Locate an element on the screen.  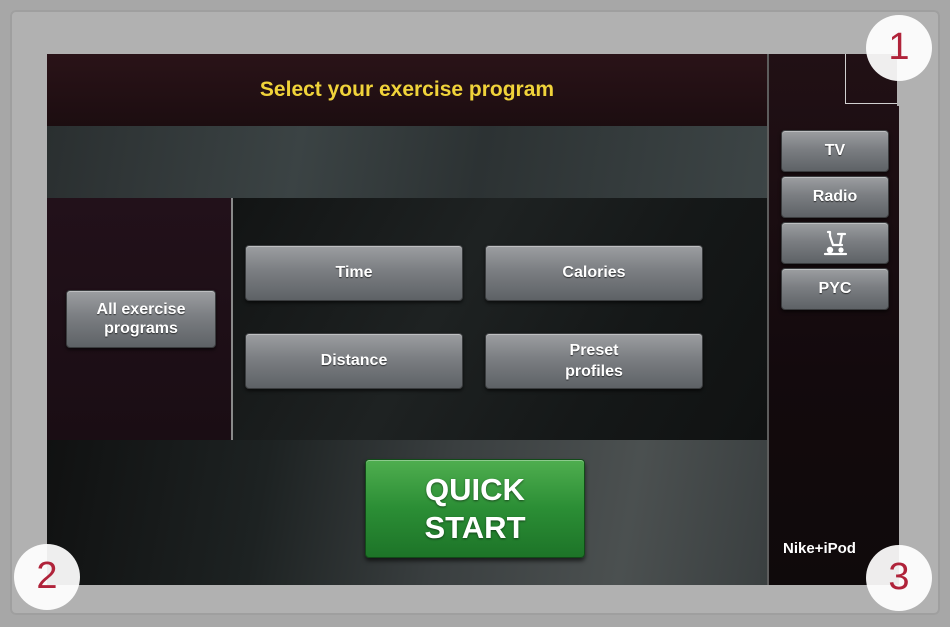
distance-label: Distance is located at coordinates (354, 360).